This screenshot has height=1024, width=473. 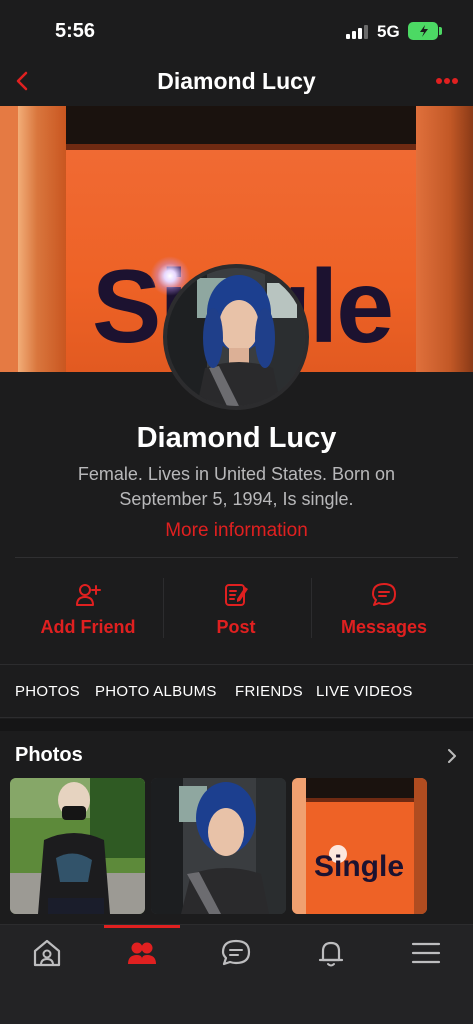 I want to click on post-label: Post, so click(x=236, y=627).